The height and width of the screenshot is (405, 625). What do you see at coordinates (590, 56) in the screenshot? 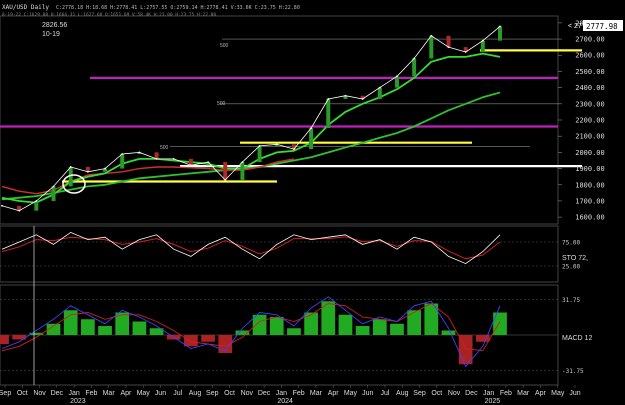
I see `price-tick-label: 2600.00` at bounding box center [590, 56].